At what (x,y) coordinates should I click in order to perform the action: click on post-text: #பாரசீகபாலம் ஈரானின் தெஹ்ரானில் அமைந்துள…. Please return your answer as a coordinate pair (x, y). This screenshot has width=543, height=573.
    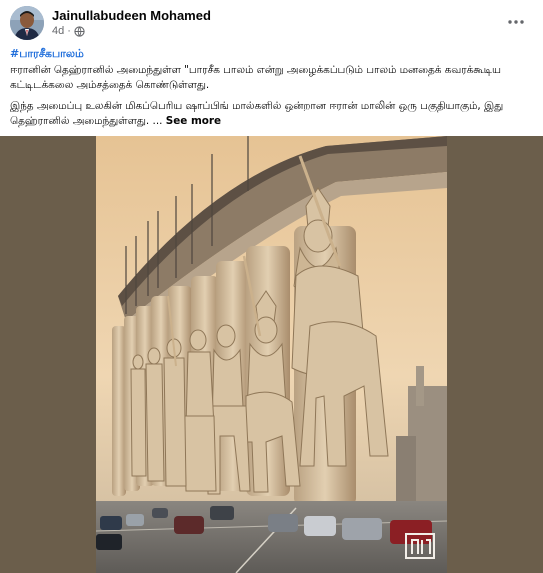
    Looking at the image, I should click on (269, 90).